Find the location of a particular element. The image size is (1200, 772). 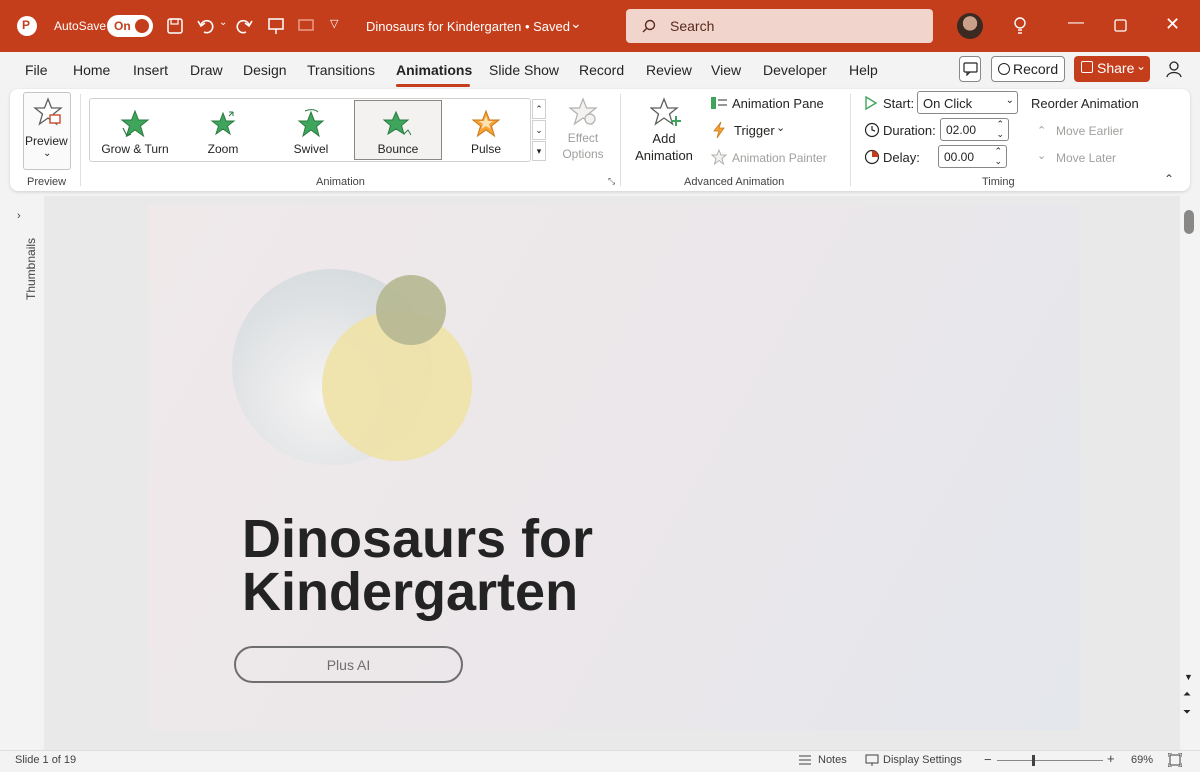

effect-options-star-icon is located at coordinates (583, 111).